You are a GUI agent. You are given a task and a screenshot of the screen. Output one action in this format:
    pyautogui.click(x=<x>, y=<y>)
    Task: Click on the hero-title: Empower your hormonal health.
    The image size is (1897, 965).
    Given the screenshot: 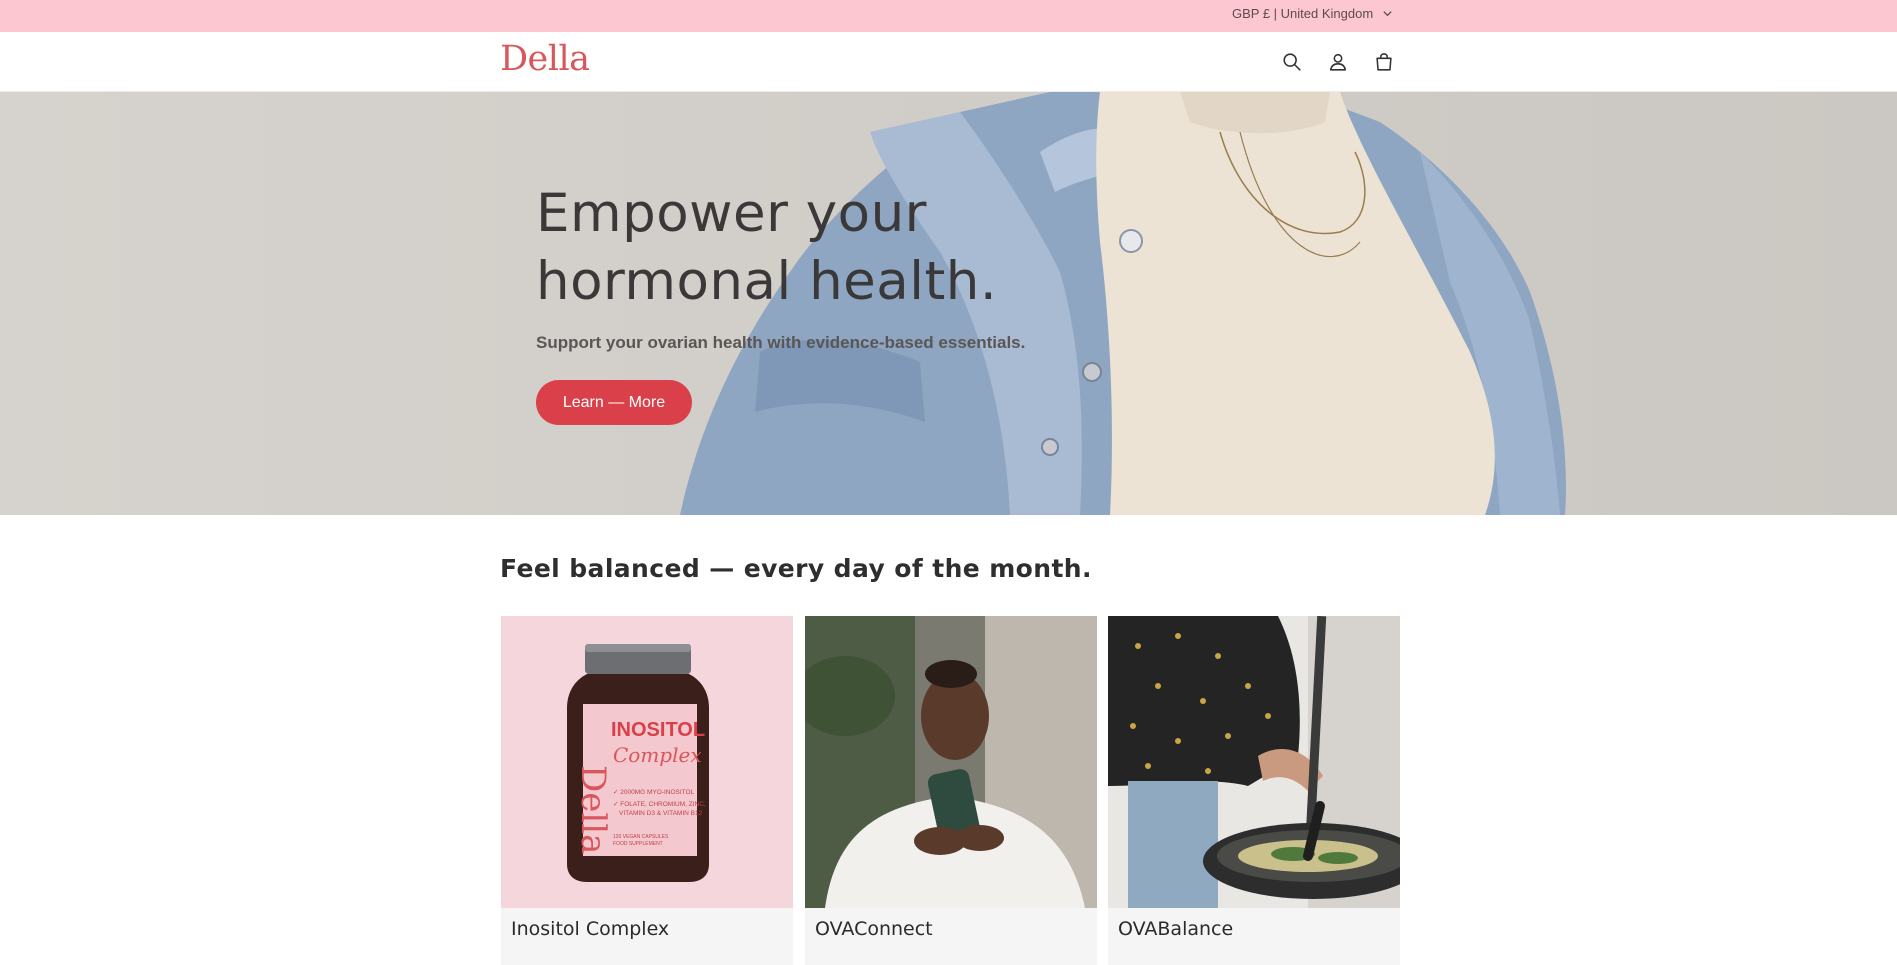 What is the action you would take?
    pyautogui.click(x=796, y=248)
    